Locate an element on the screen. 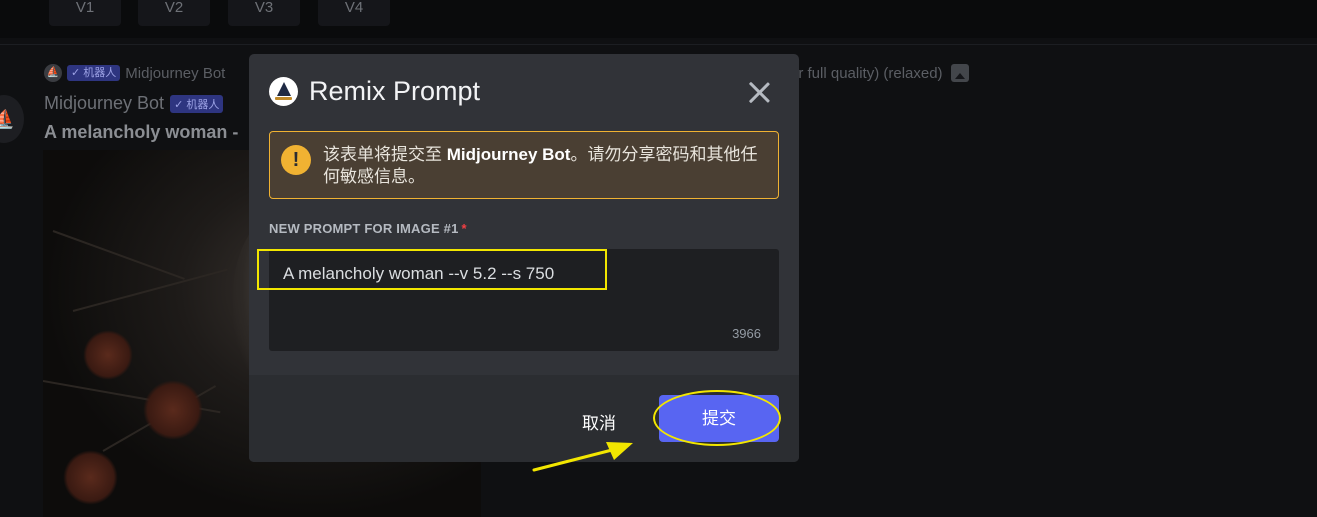  warning-prefix: 该表单将提交至 is located at coordinates (385, 154).